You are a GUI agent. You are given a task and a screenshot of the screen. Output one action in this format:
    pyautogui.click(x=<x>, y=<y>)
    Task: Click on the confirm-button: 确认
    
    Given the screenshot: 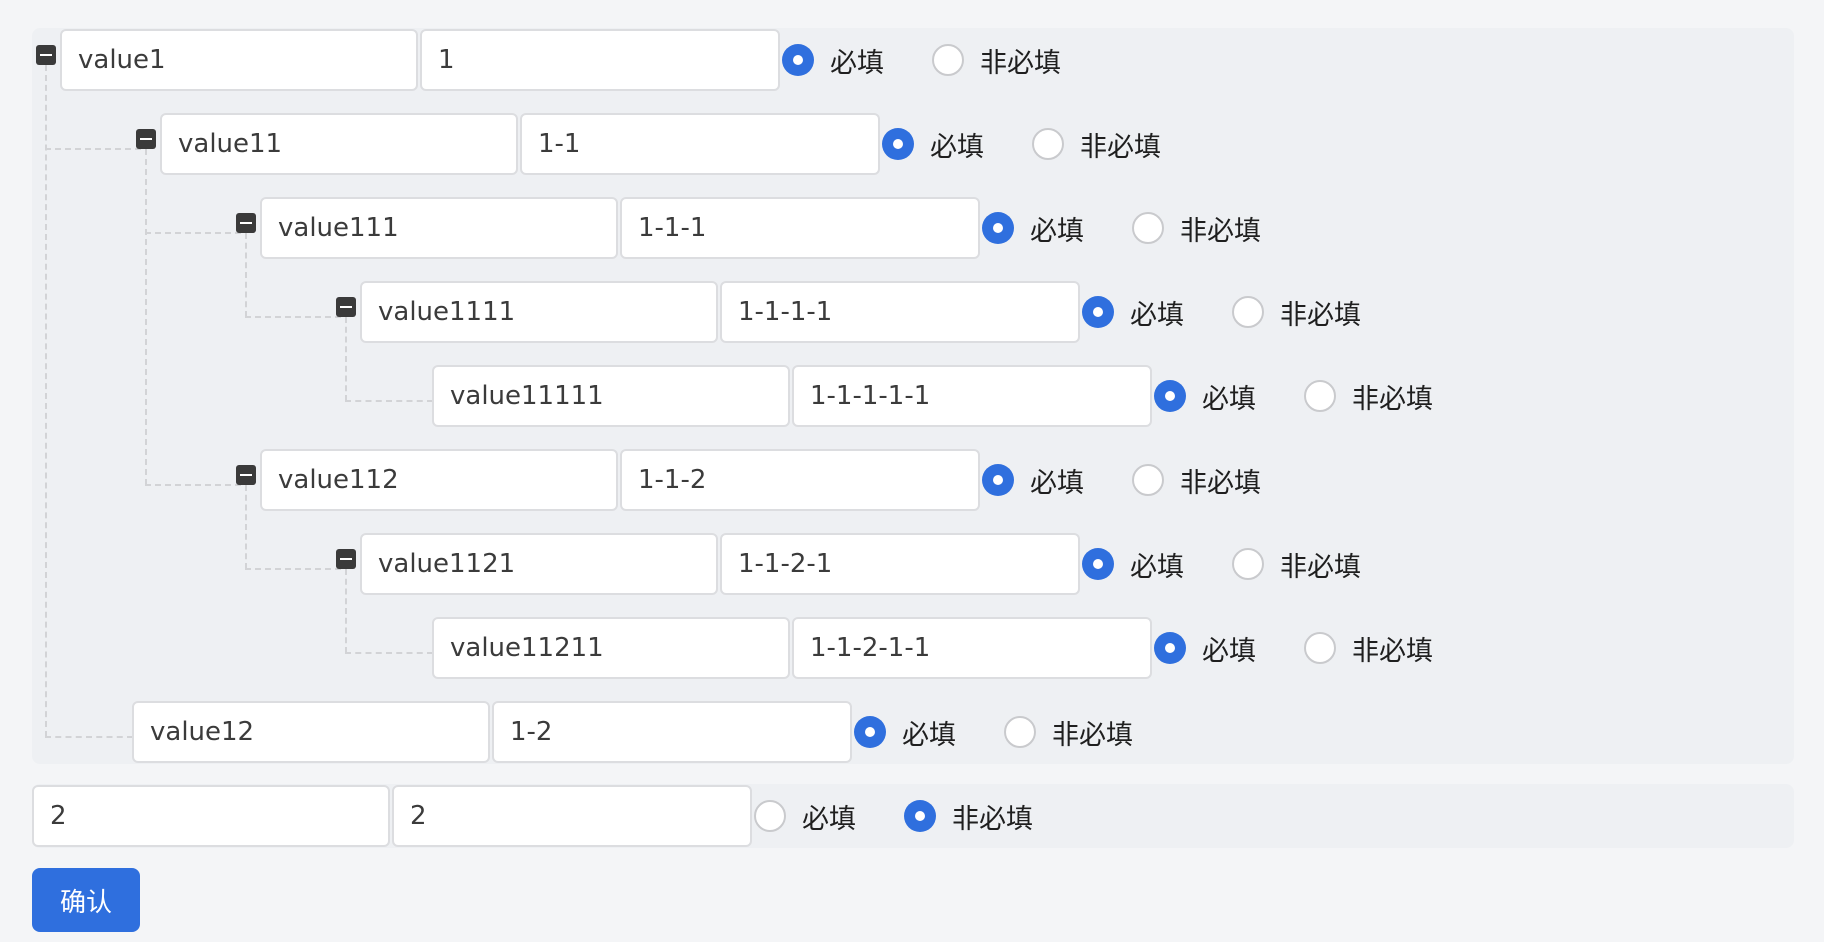 What is the action you would take?
    pyautogui.click(x=86, y=900)
    